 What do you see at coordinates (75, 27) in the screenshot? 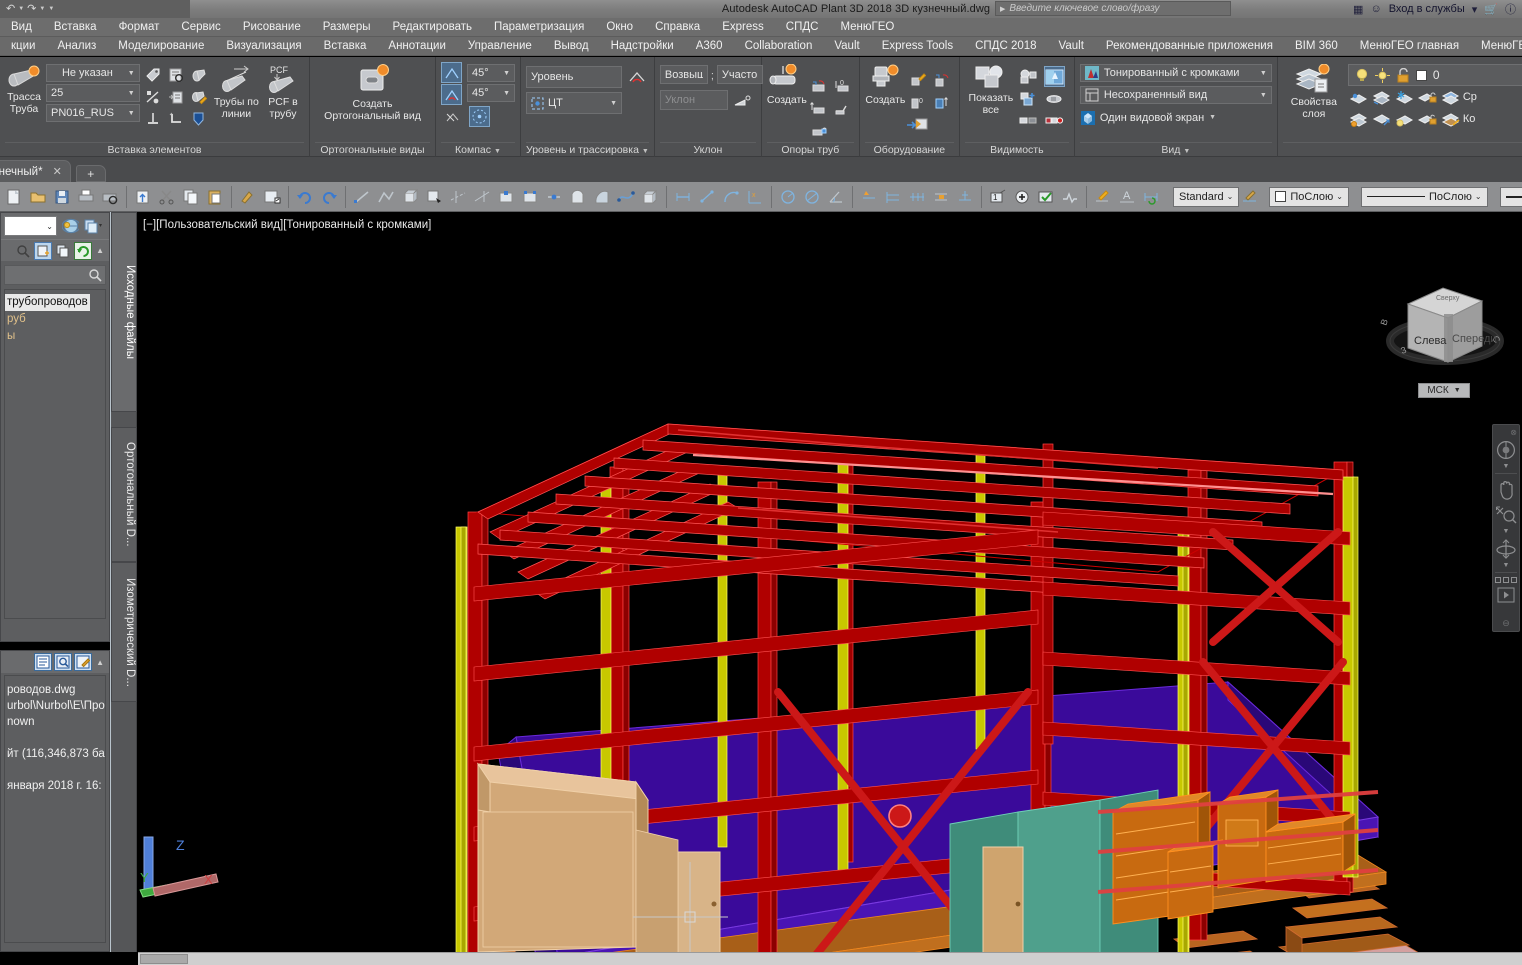
I see `menu-item-1: Вставка` at bounding box center [75, 27].